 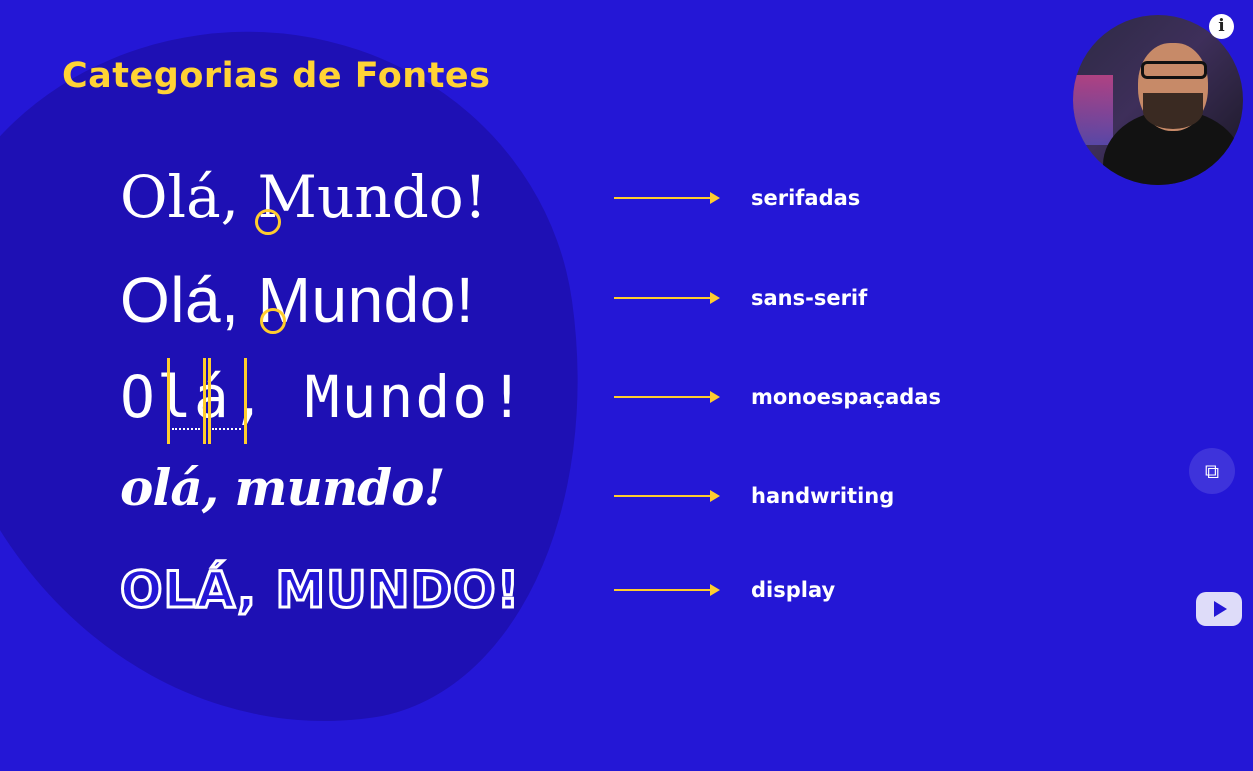 What do you see at coordinates (667, 397) in the screenshot?
I see `monospace-arrow` at bounding box center [667, 397].